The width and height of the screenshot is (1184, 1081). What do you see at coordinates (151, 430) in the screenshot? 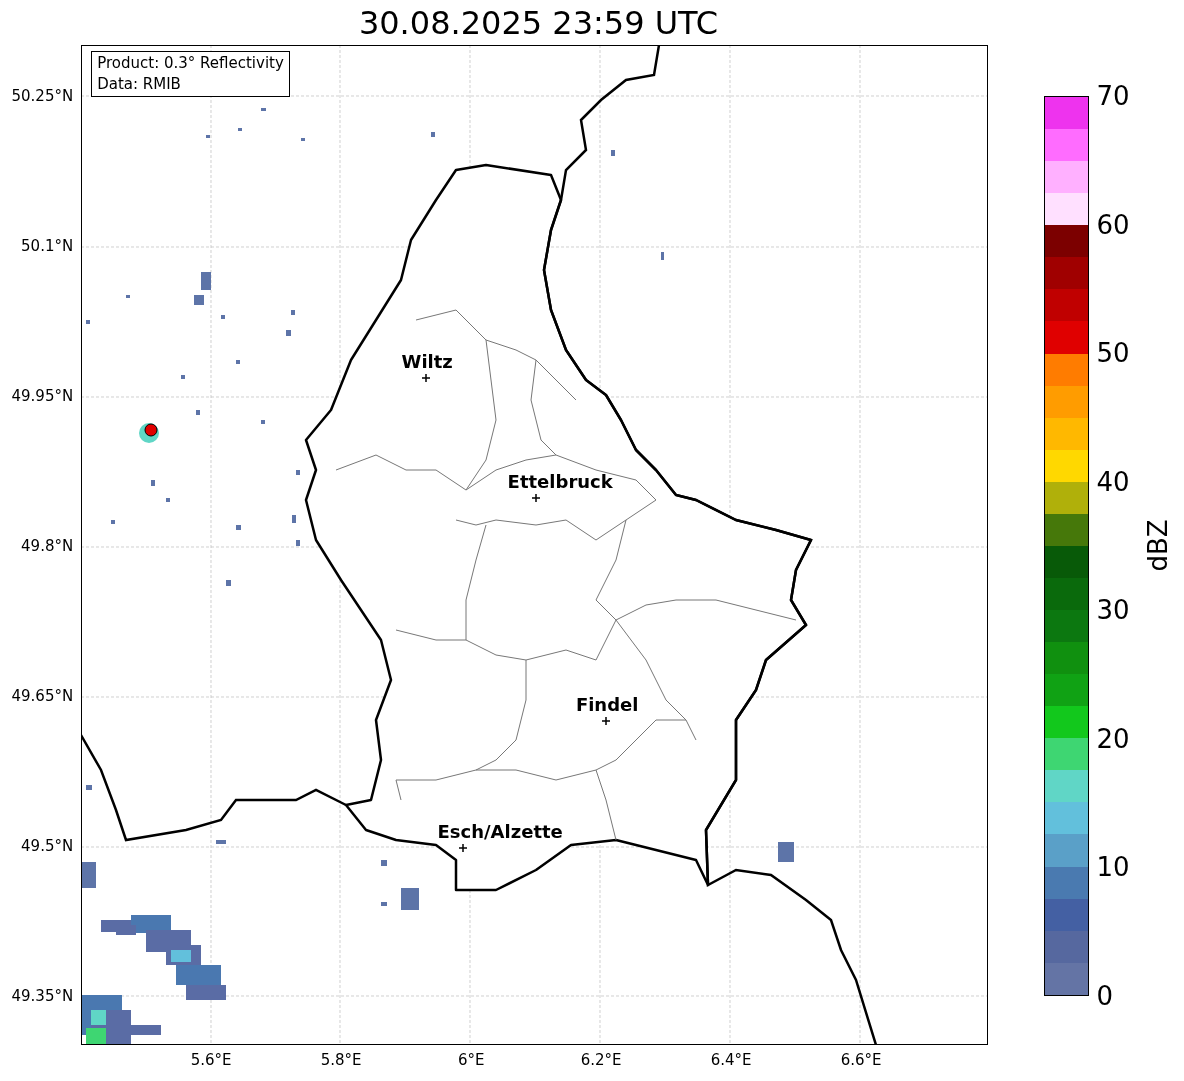
I see `radar-site-marker` at bounding box center [151, 430].